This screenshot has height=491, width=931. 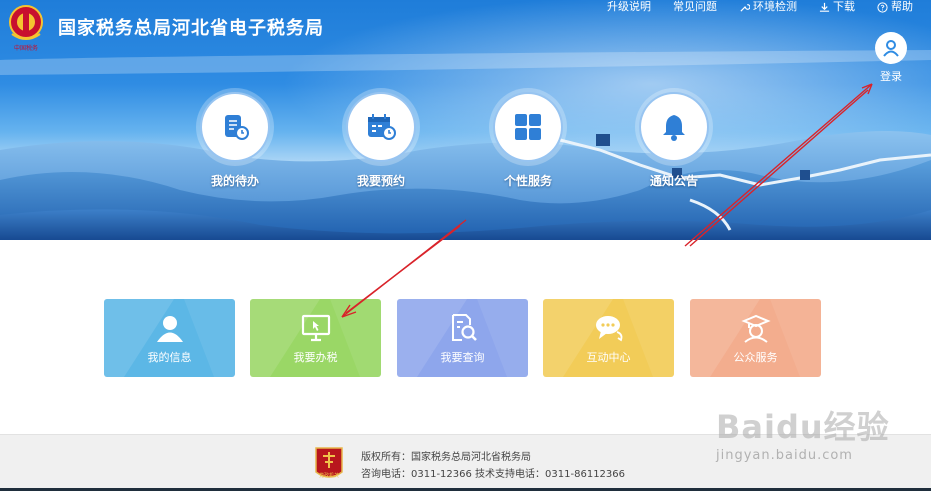 I want to click on tile-label: 我要查询, so click(x=462, y=357).